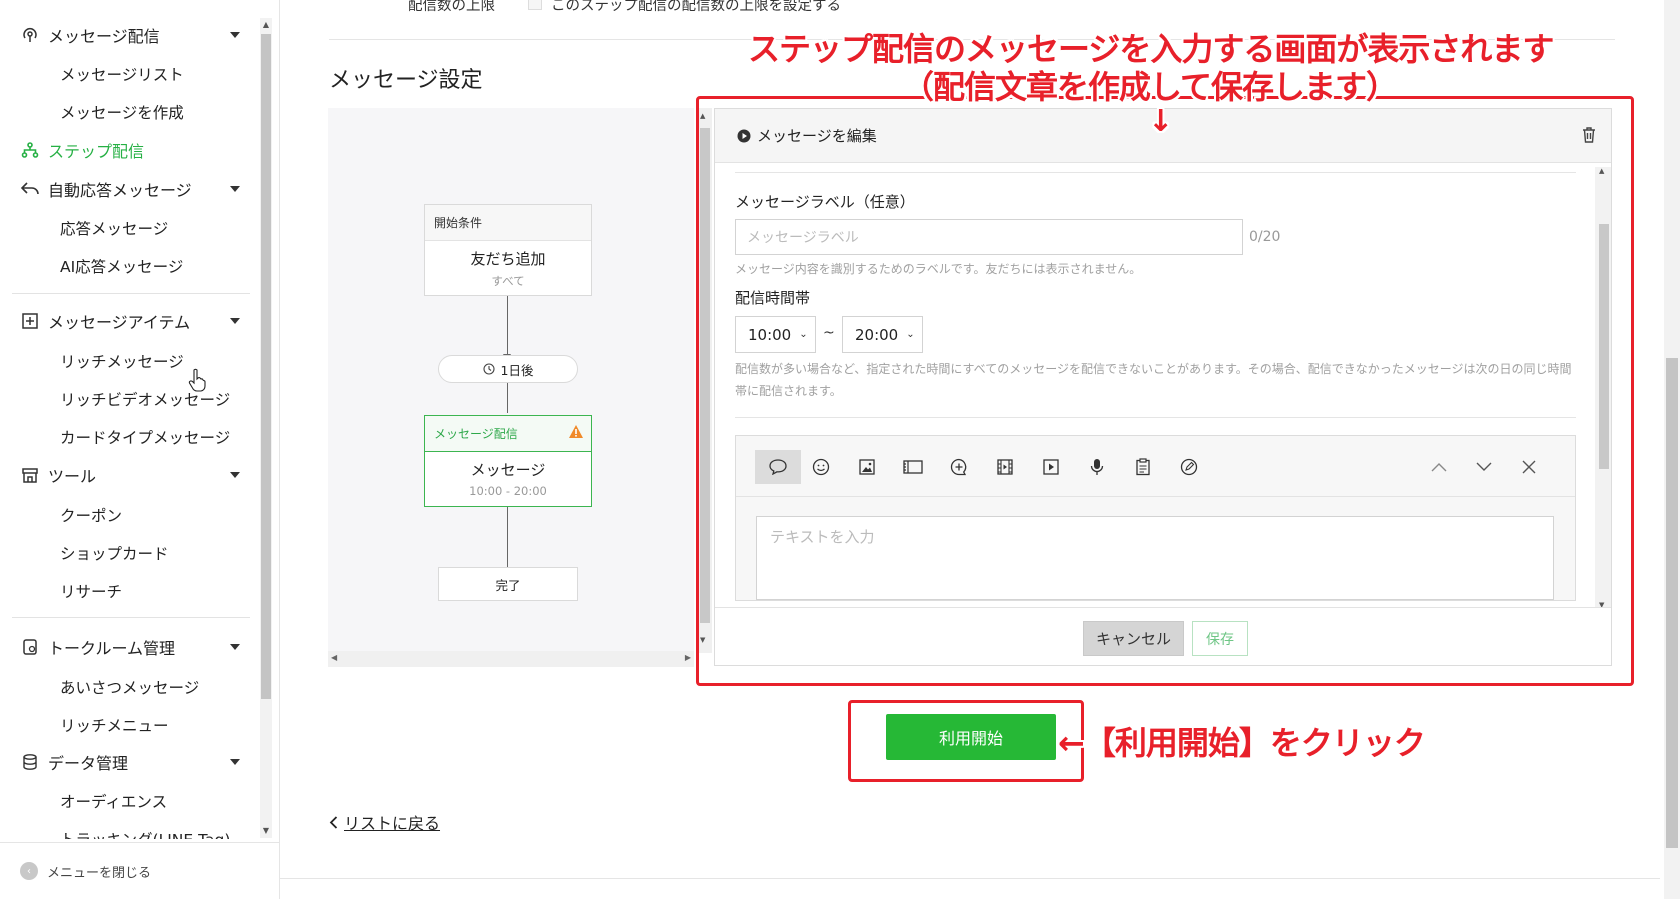 The height and width of the screenshot is (899, 1680). I want to click on database-icon, so click(30, 762).